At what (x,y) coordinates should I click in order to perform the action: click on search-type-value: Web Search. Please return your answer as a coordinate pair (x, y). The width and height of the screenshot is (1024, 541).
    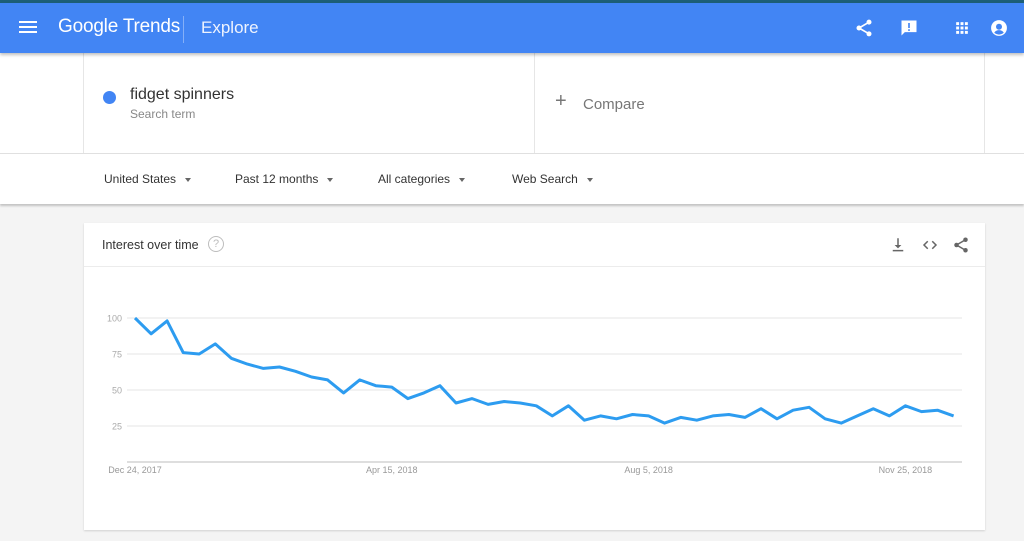
    Looking at the image, I should click on (545, 179).